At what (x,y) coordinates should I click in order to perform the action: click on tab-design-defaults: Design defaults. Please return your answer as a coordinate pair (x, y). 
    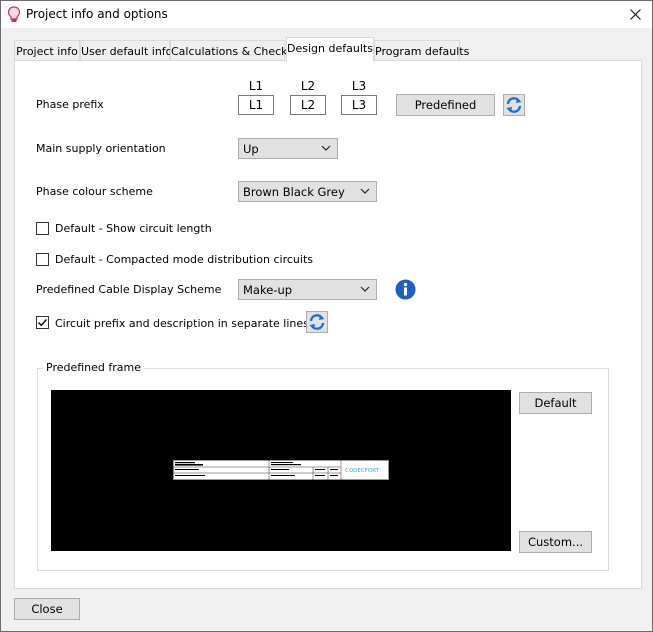
    Looking at the image, I should click on (330, 49).